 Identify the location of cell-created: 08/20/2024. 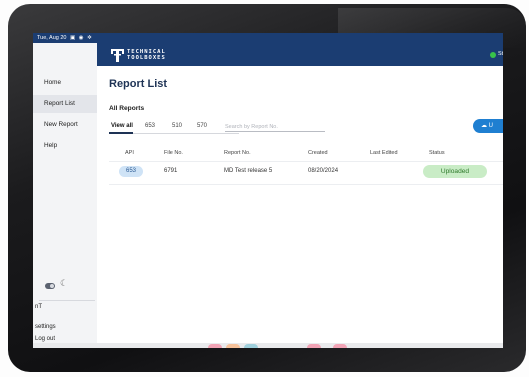
(323, 171).